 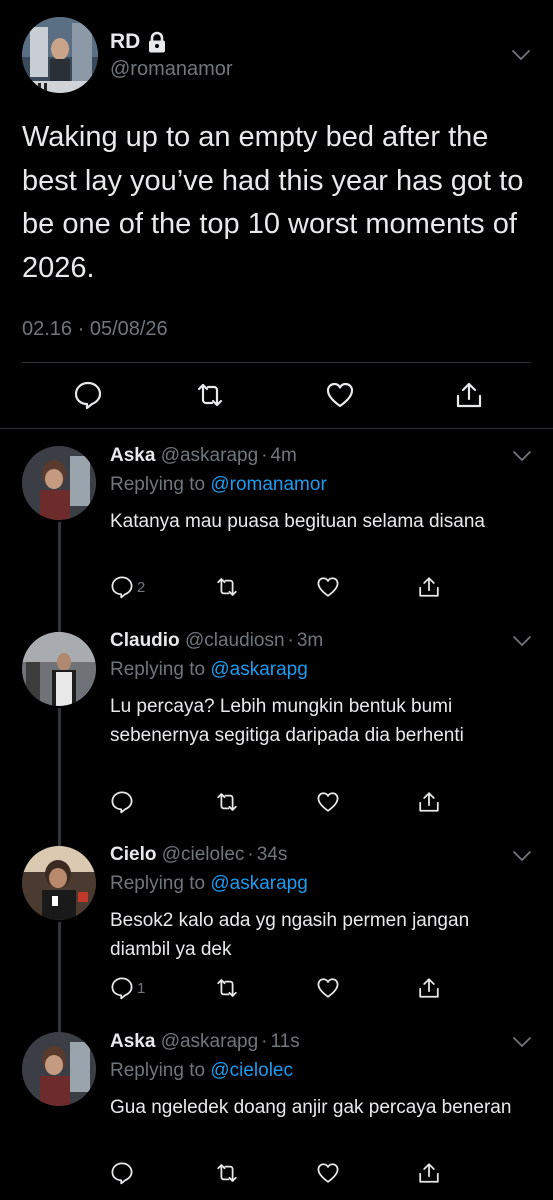 What do you see at coordinates (133, 854) in the screenshot?
I see `reply-display-name: Cielo` at bounding box center [133, 854].